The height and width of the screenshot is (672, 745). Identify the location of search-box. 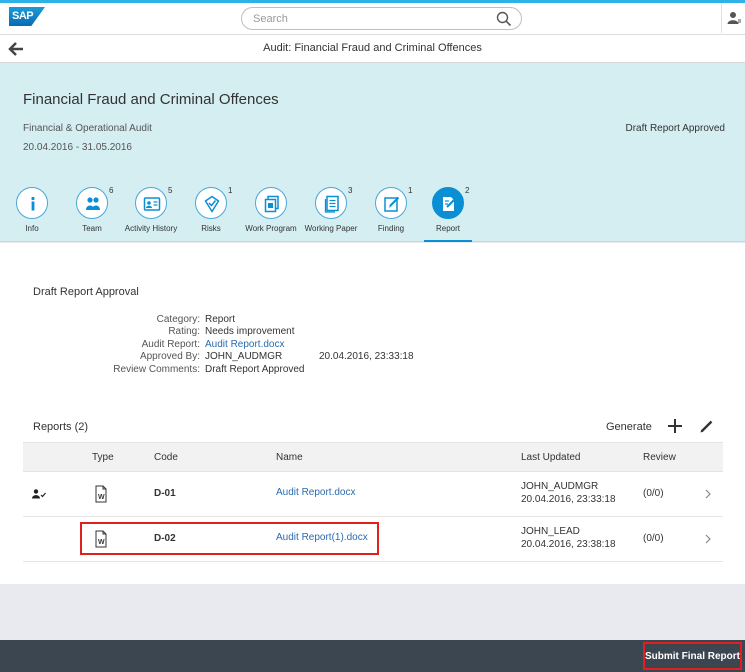
(381, 18).